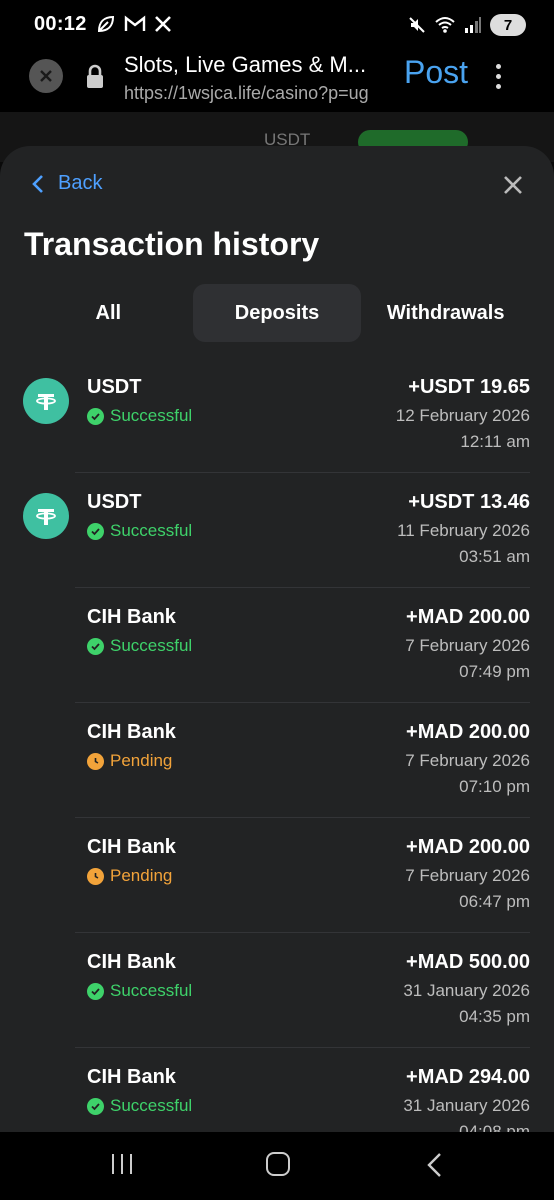 This screenshot has height=1200, width=554. Describe the element at coordinates (494, 556) in the screenshot. I see `transaction-time: 03:51 am` at that location.